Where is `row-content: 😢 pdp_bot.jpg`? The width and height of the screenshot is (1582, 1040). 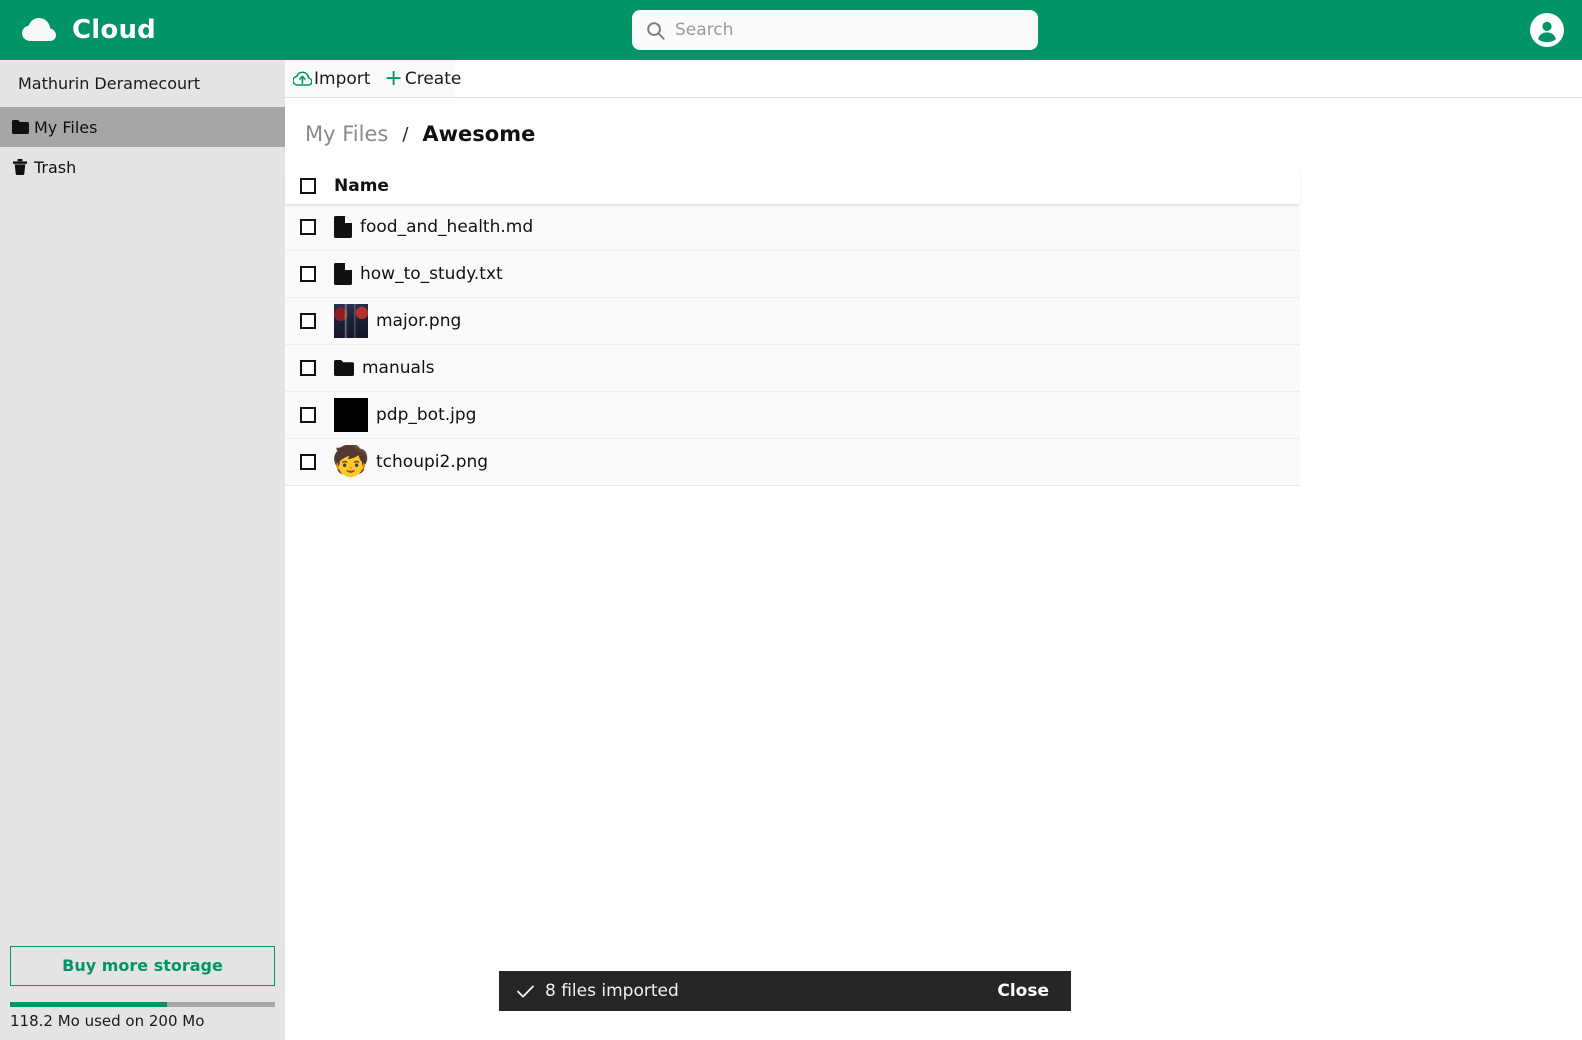 row-content: 😢 pdp_bot.jpg is located at coordinates (405, 415).